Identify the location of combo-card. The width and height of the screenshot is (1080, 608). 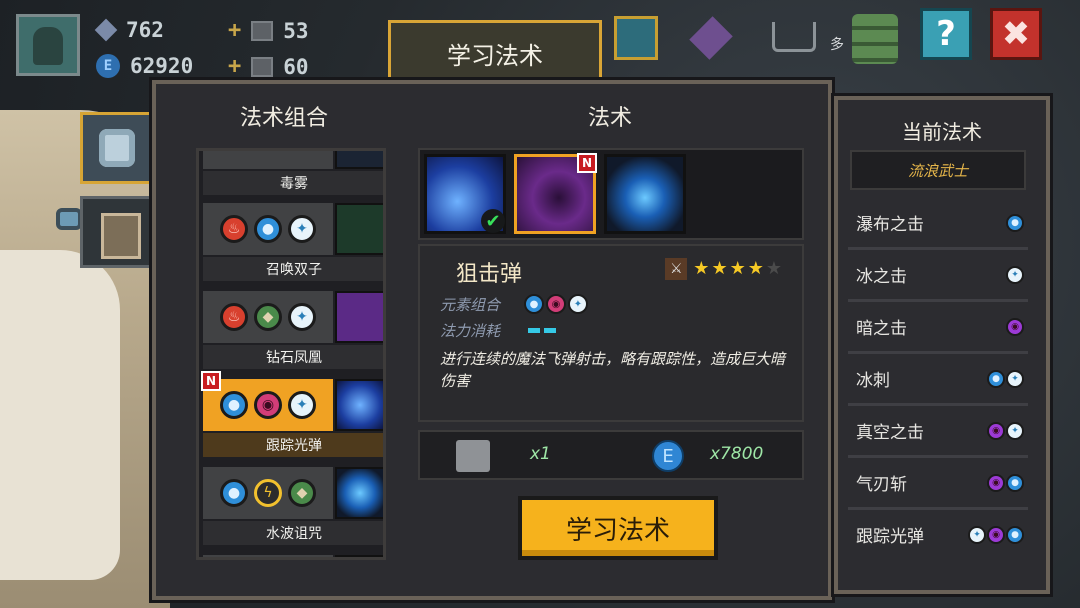
(293, 556).